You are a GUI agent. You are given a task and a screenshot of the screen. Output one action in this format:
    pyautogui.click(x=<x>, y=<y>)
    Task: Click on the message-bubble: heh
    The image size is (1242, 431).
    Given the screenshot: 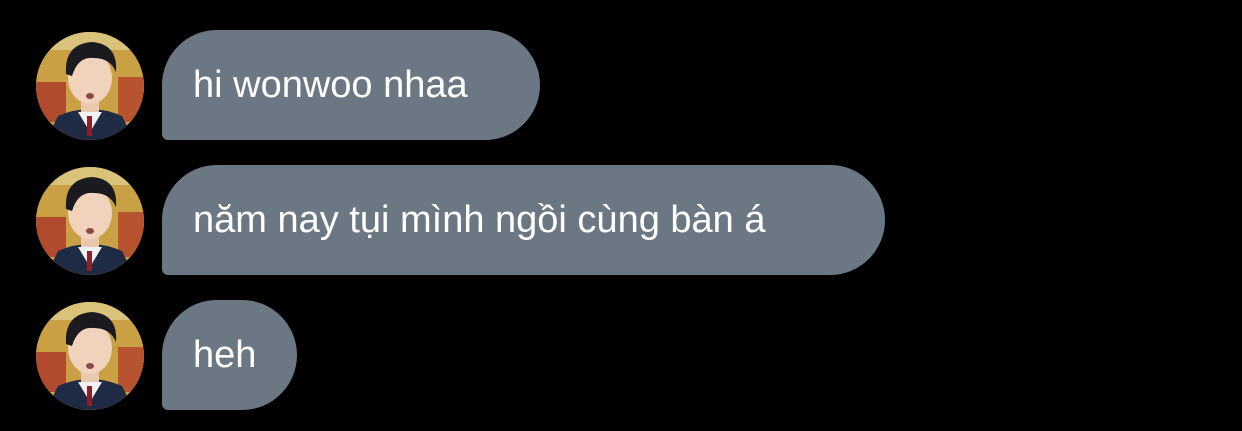 What is the action you would take?
    pyautogui.click(x=229, y=355)
    